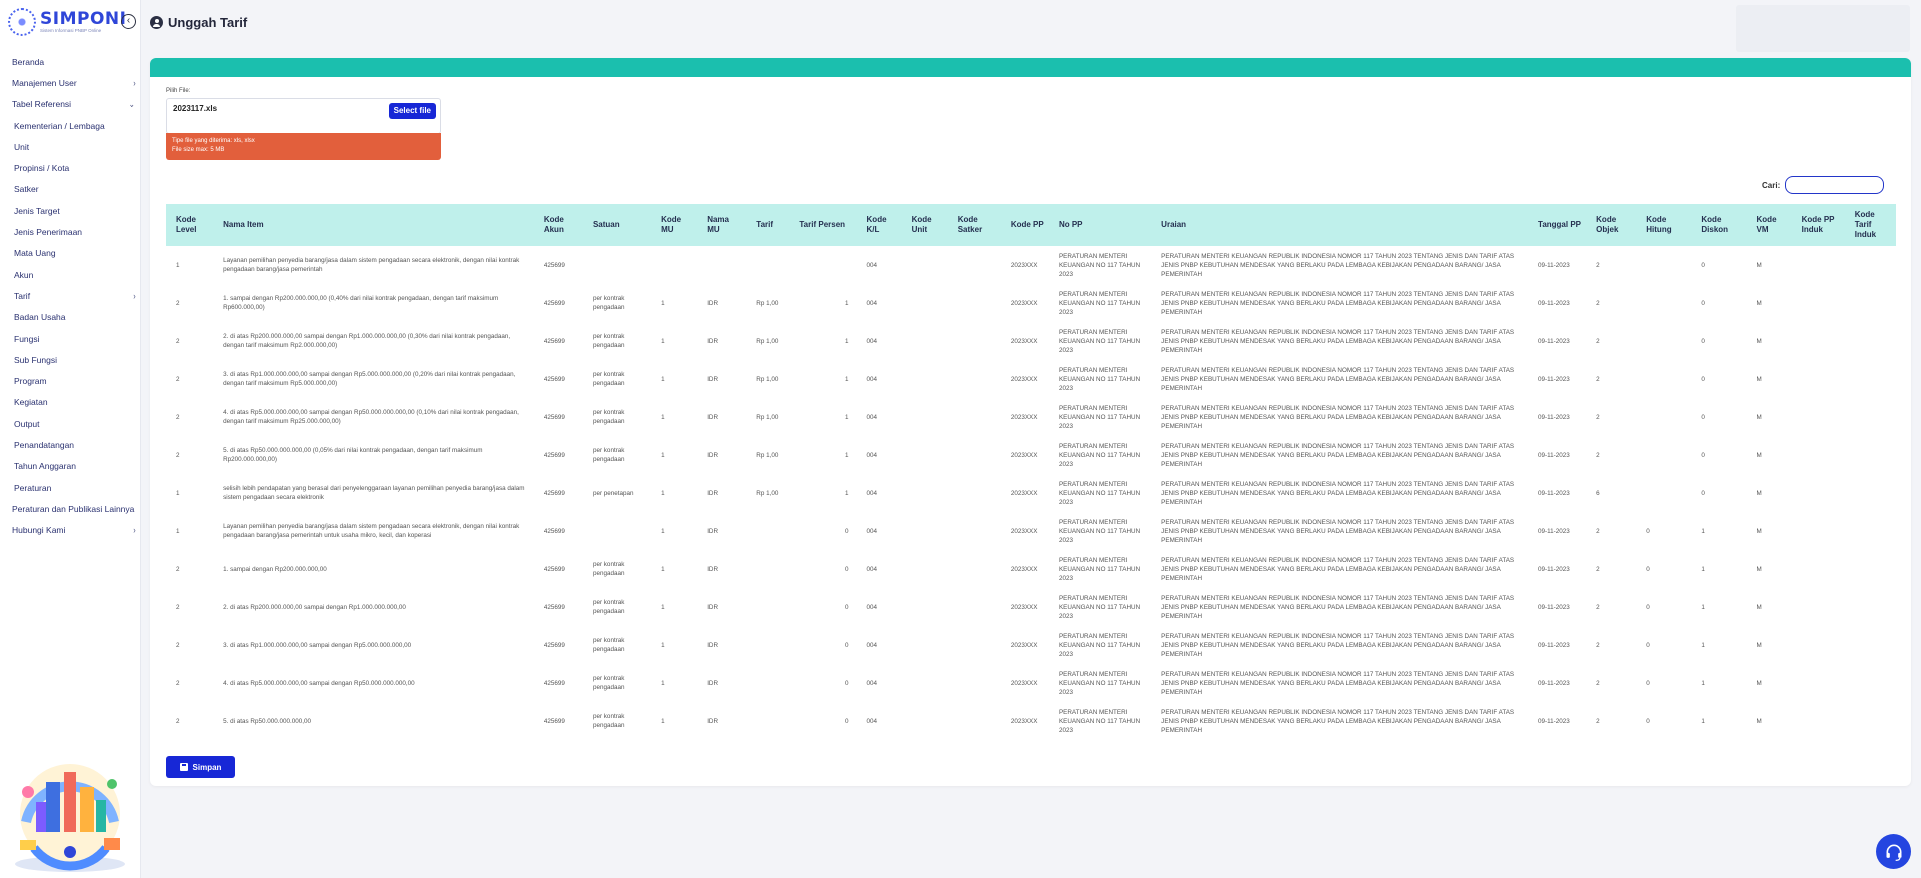 Image resolution: width=1921 pixels, height=878 pixels. Describe the element at coordinates (70, 508) in the screenshot. I see `sidebar-item: Peraturan dan Publikasi Lainnya` at that location.